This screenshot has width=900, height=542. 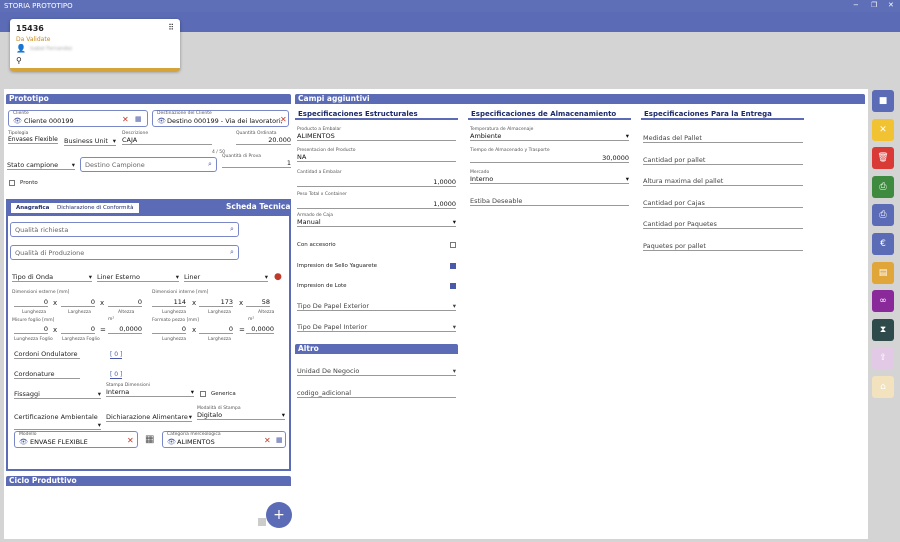 I want to click on unidad-select: Unidad De Negocio ▾, so click(x=376, y=371).